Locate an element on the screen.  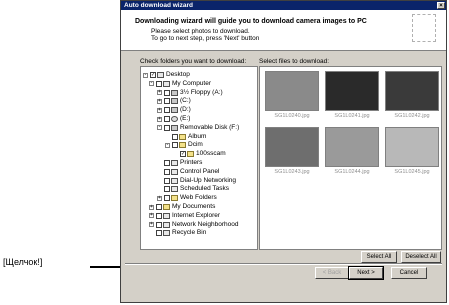
deselect-all-button: Deselect All is located at coordinates (421, 257).